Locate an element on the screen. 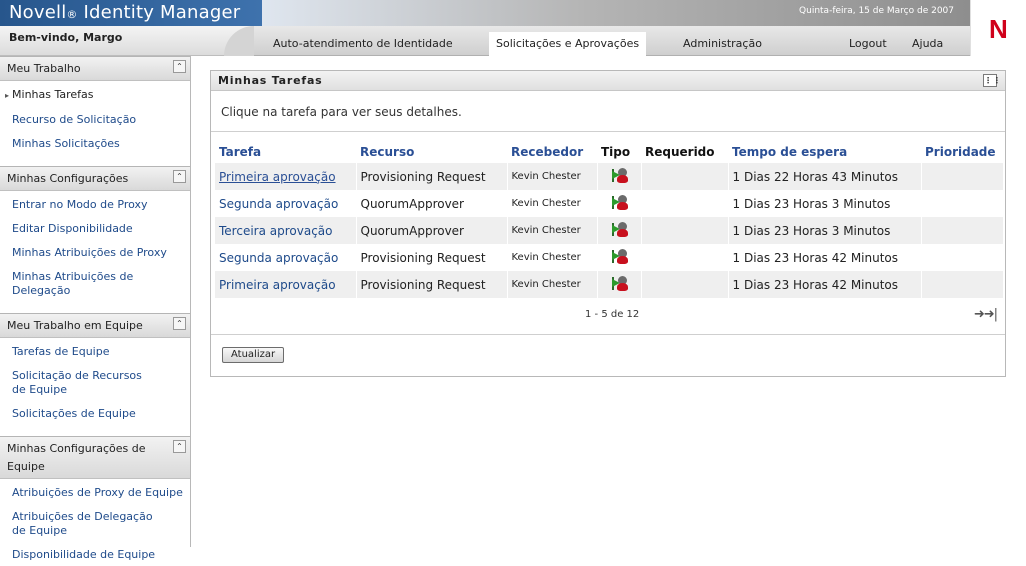 This screenshot has height=566, width=1026. sidebar-section-title: Minhas Configurações is located at coordinates (68, 178).